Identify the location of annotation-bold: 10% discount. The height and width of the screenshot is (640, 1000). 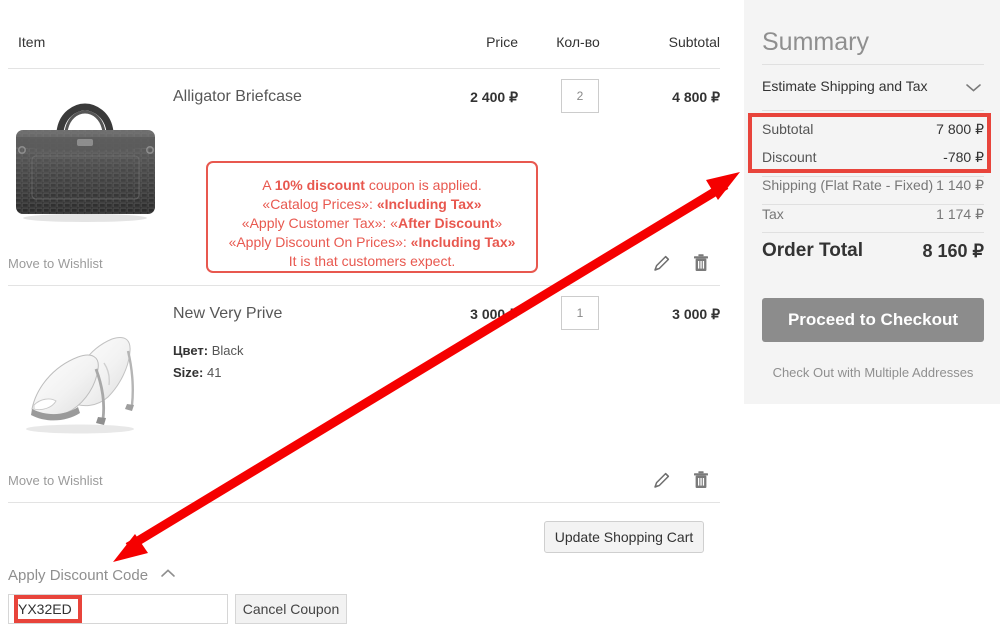
(319, 185).